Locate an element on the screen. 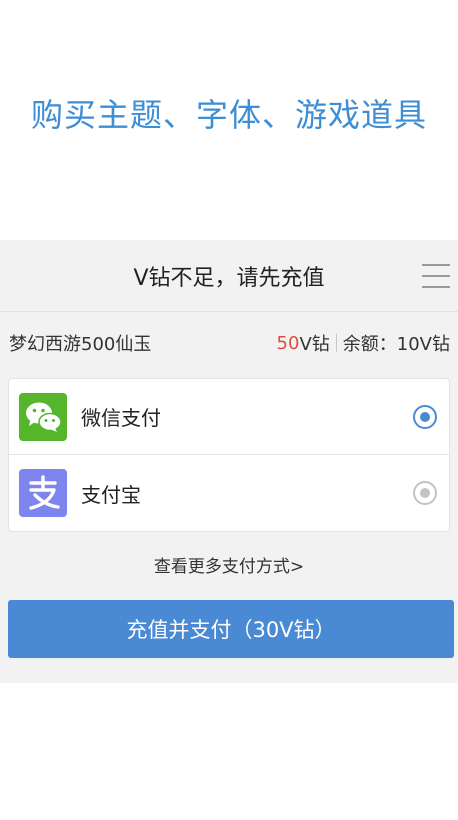 The height and width of the screenshot is (820, 458). radio-unselected-icon is located at coordinates (425, 493).